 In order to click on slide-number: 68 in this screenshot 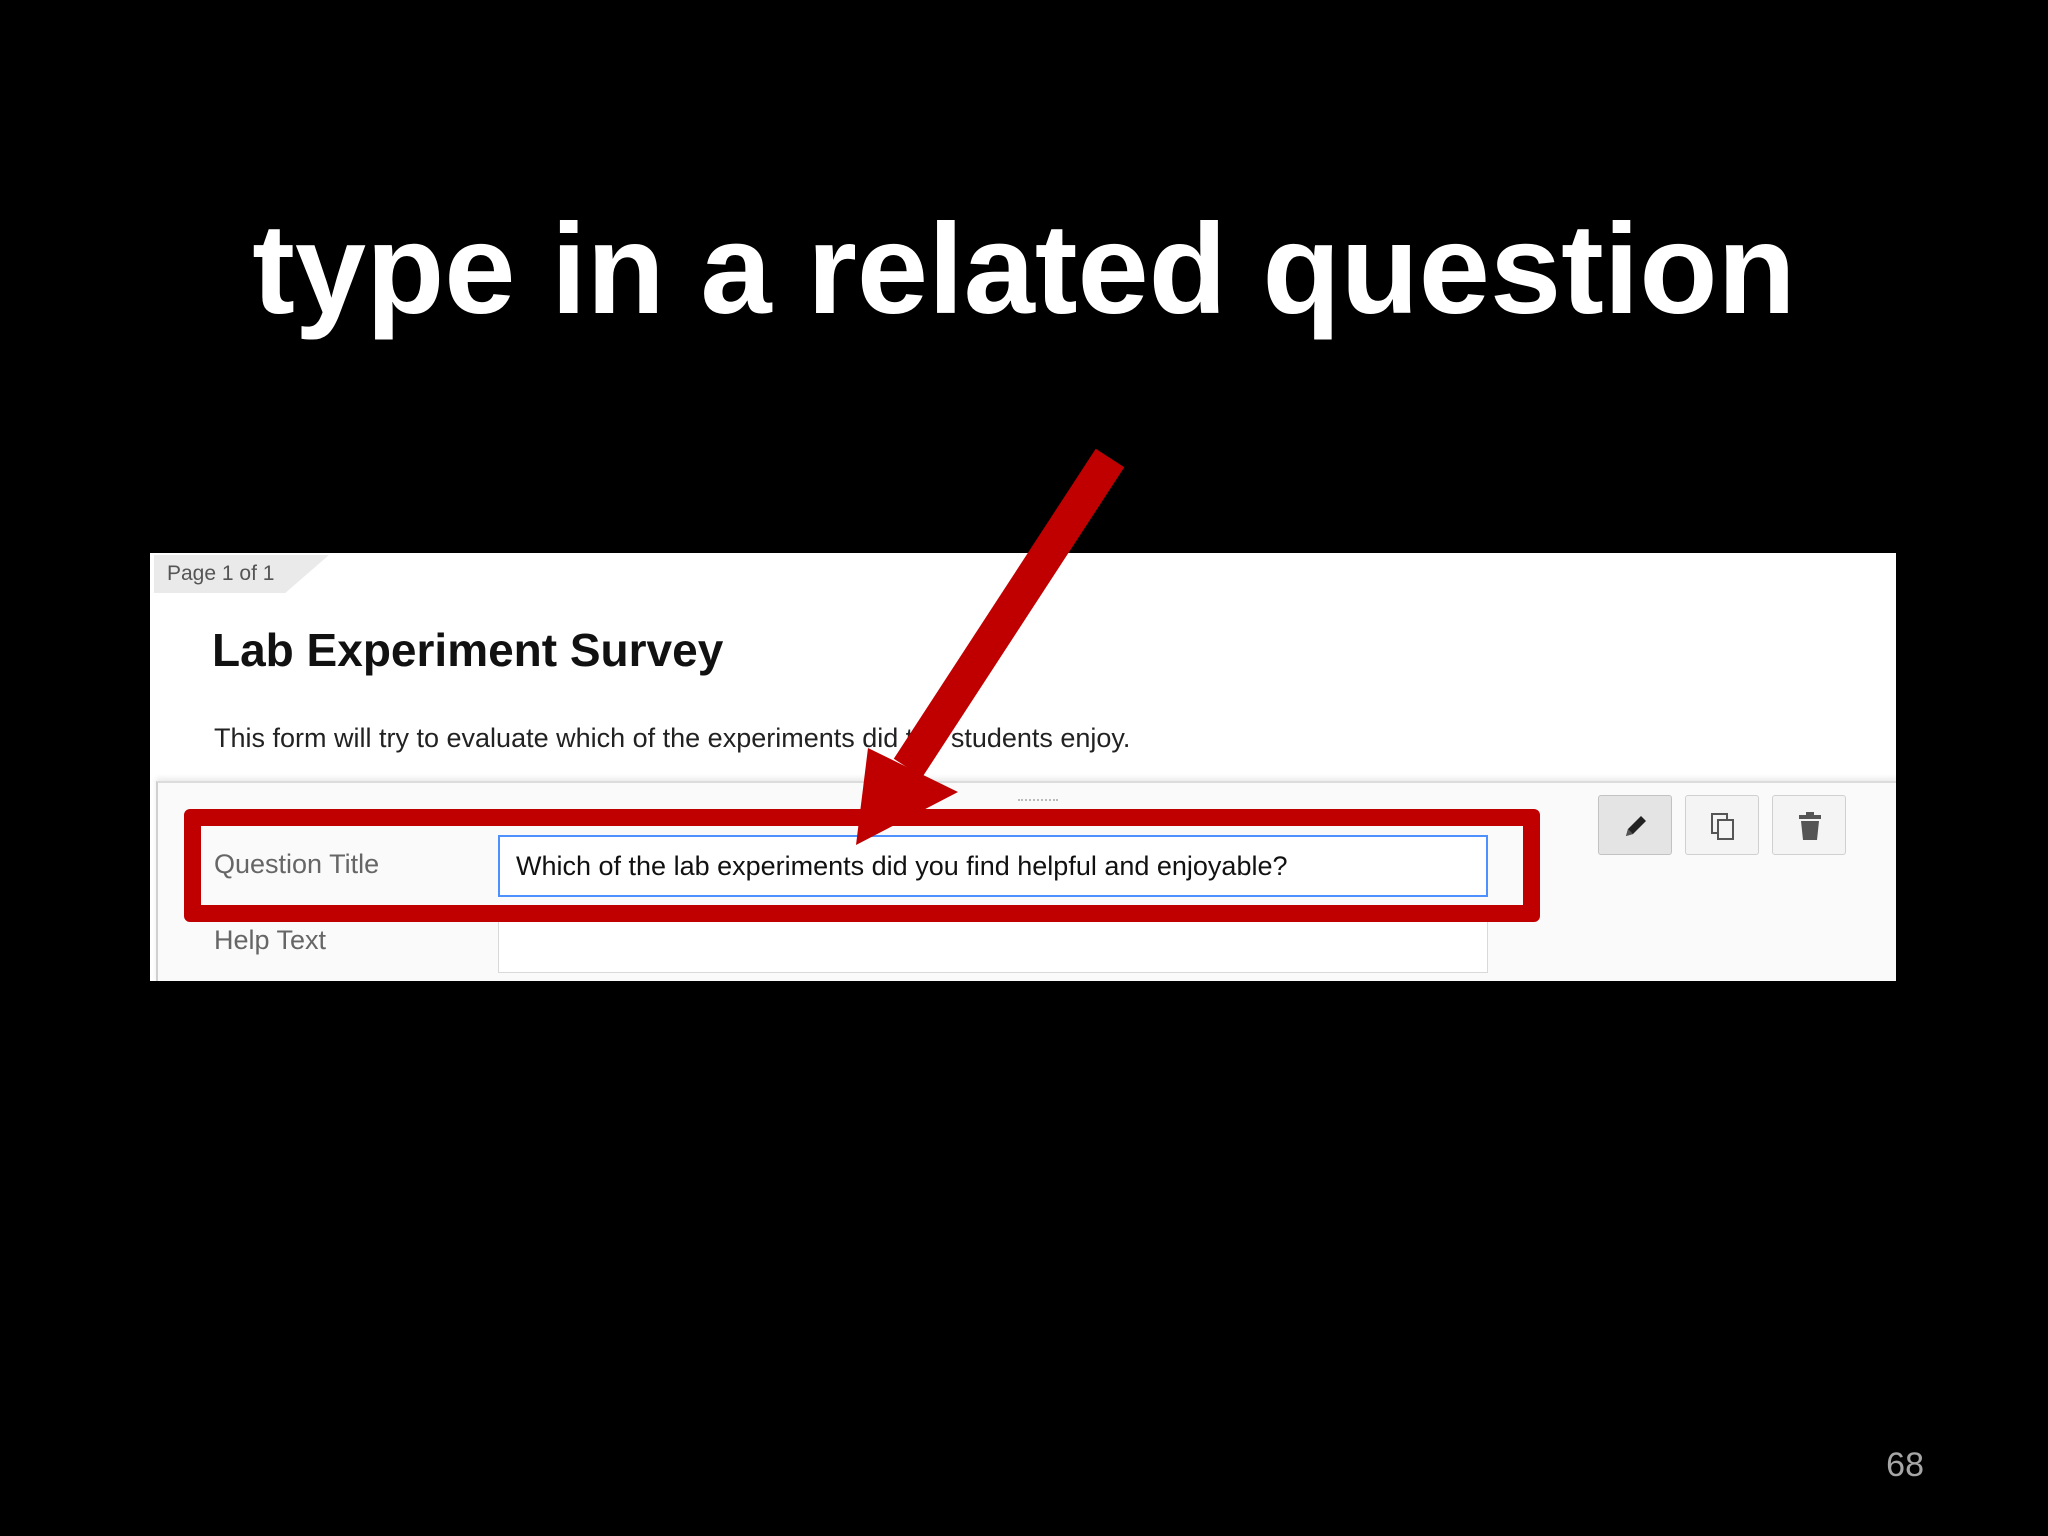, I will do `click(1905, 1465)`.